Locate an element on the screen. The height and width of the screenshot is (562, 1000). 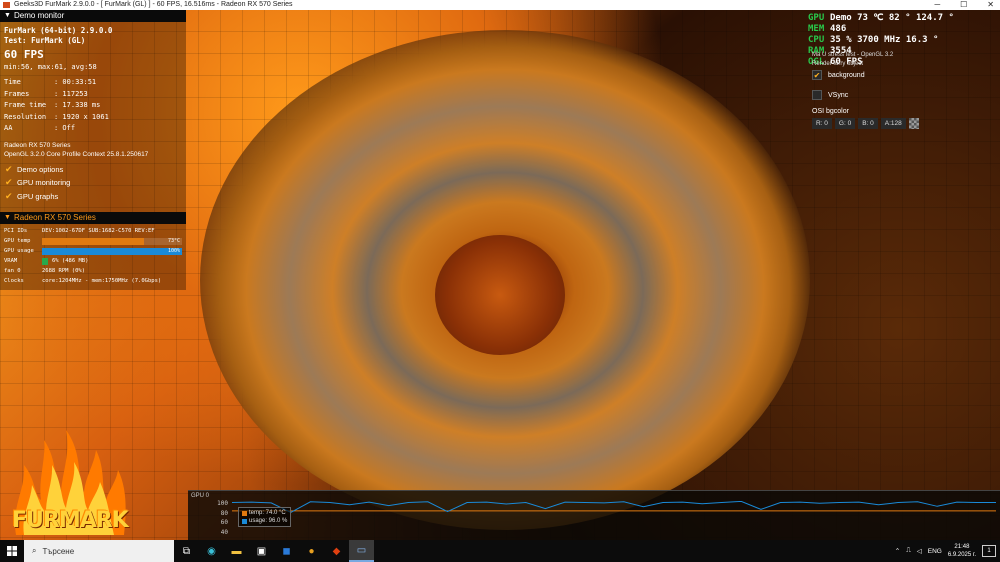
start-button is located at coordinates (12, 551).